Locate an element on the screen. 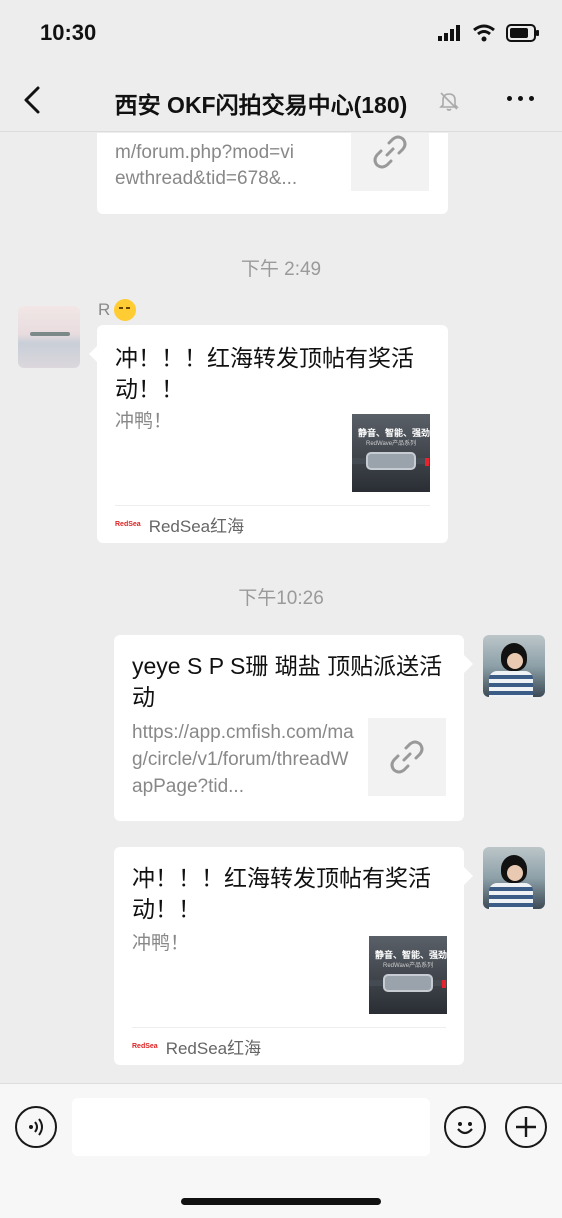  plus-button is located at coordinates (526, 1127).